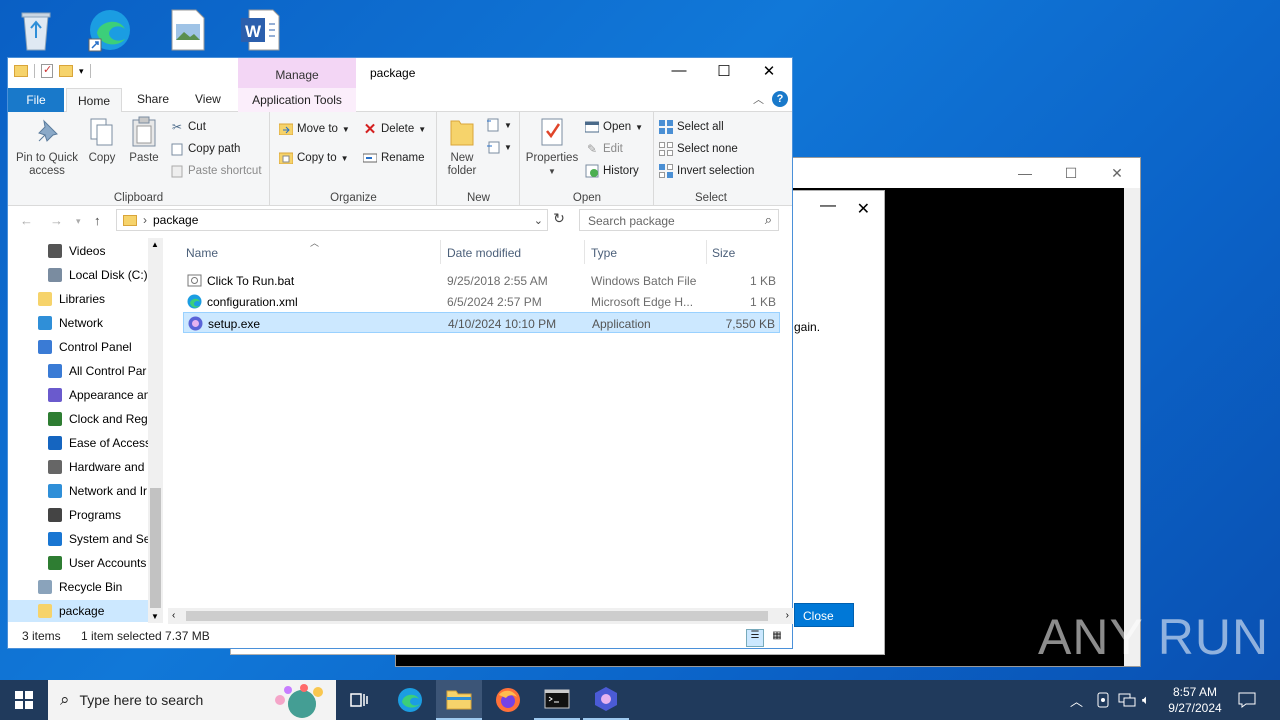 This screenshot has height=720, width=1280. I want to click on address-bar: › package ⌄, so click(332, 220).